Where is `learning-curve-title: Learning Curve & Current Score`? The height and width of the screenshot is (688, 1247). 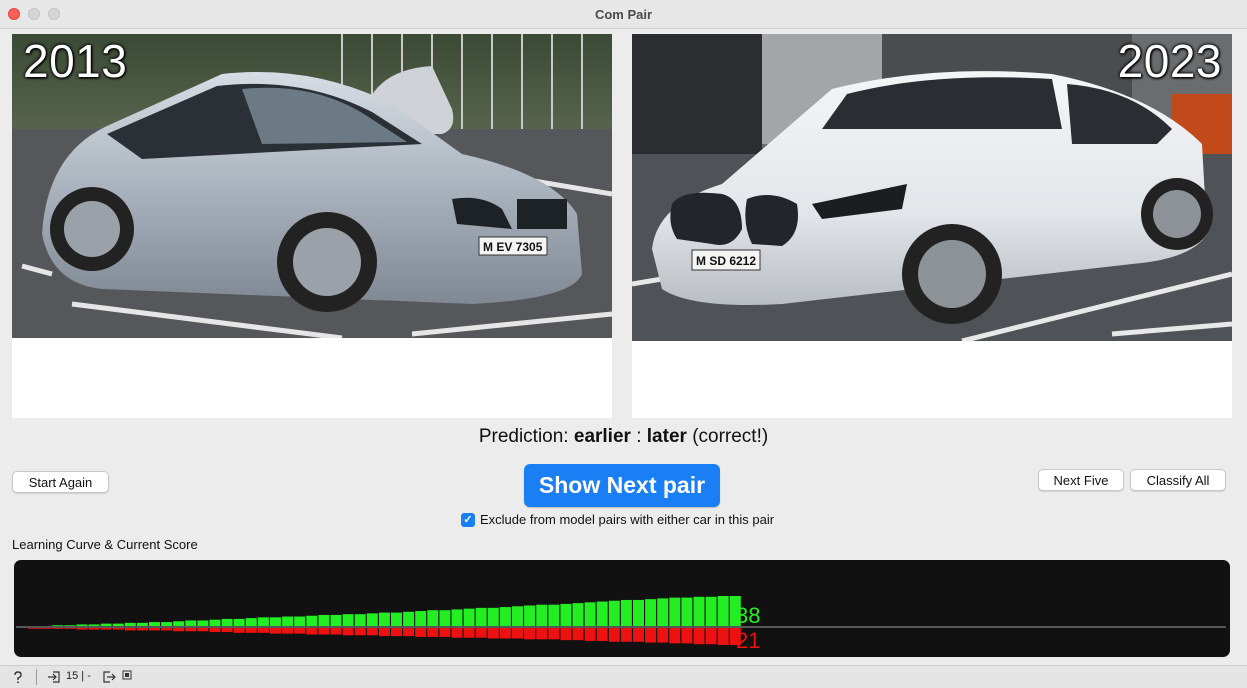
learning-curve-title: Learning Curve & Current Score is located at coordinates (105, 544).